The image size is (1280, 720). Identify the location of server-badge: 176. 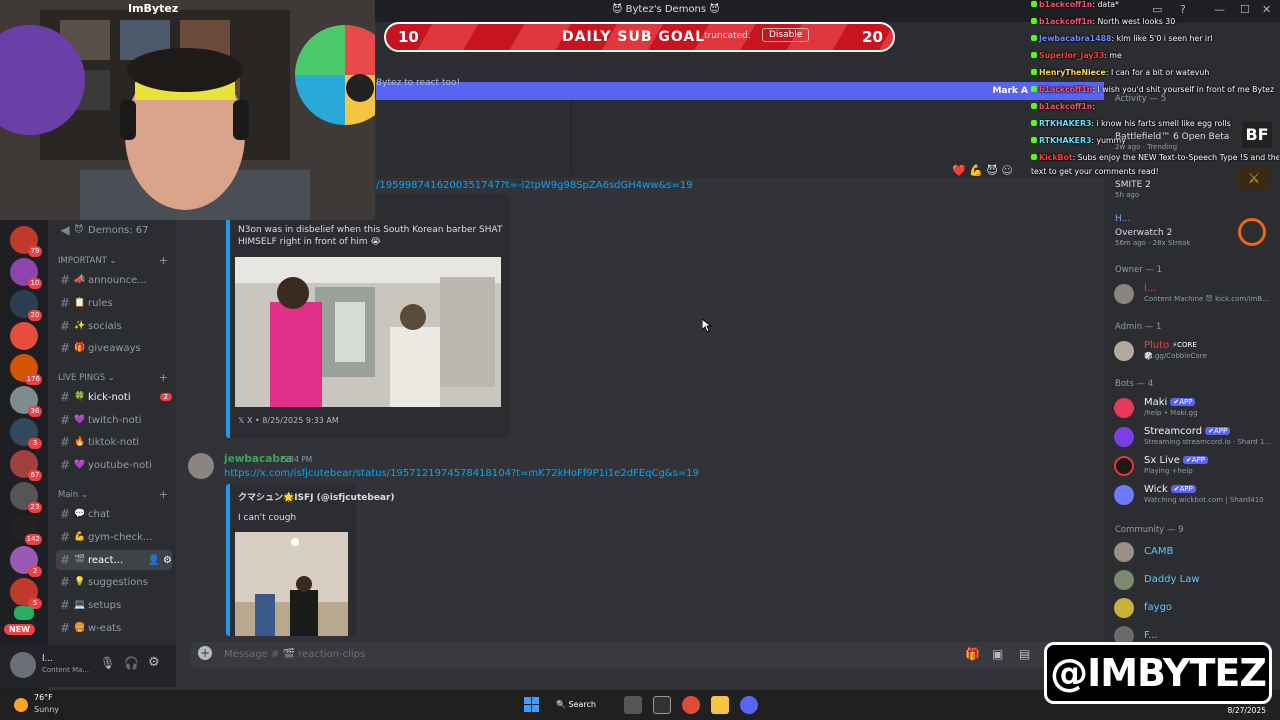
(33, 379).